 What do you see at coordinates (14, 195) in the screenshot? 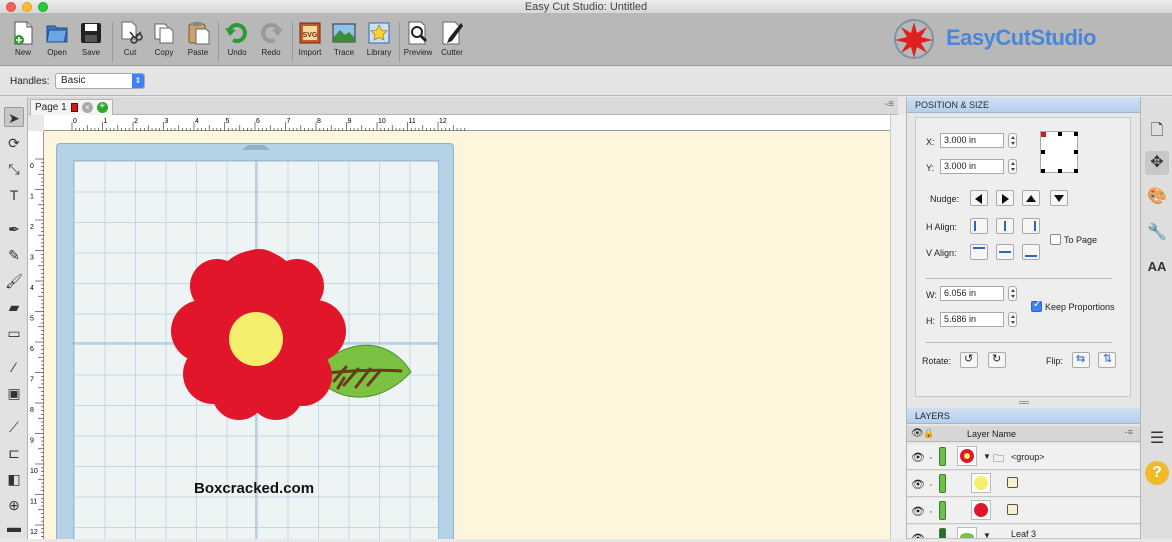
I see `text-tool-icon: T` at bounding box center [14, 195].